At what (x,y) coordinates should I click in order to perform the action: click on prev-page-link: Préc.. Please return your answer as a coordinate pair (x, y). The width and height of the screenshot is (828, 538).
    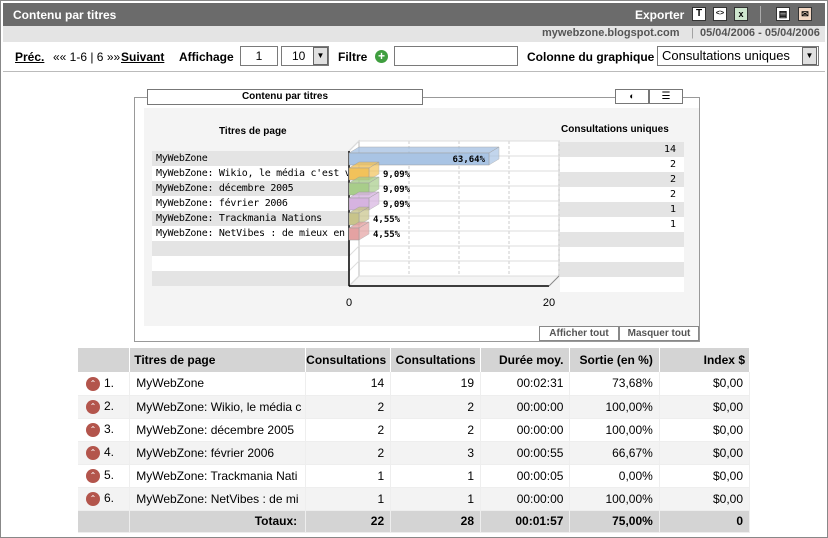
    Looking at the image, I should click on (29, 57).